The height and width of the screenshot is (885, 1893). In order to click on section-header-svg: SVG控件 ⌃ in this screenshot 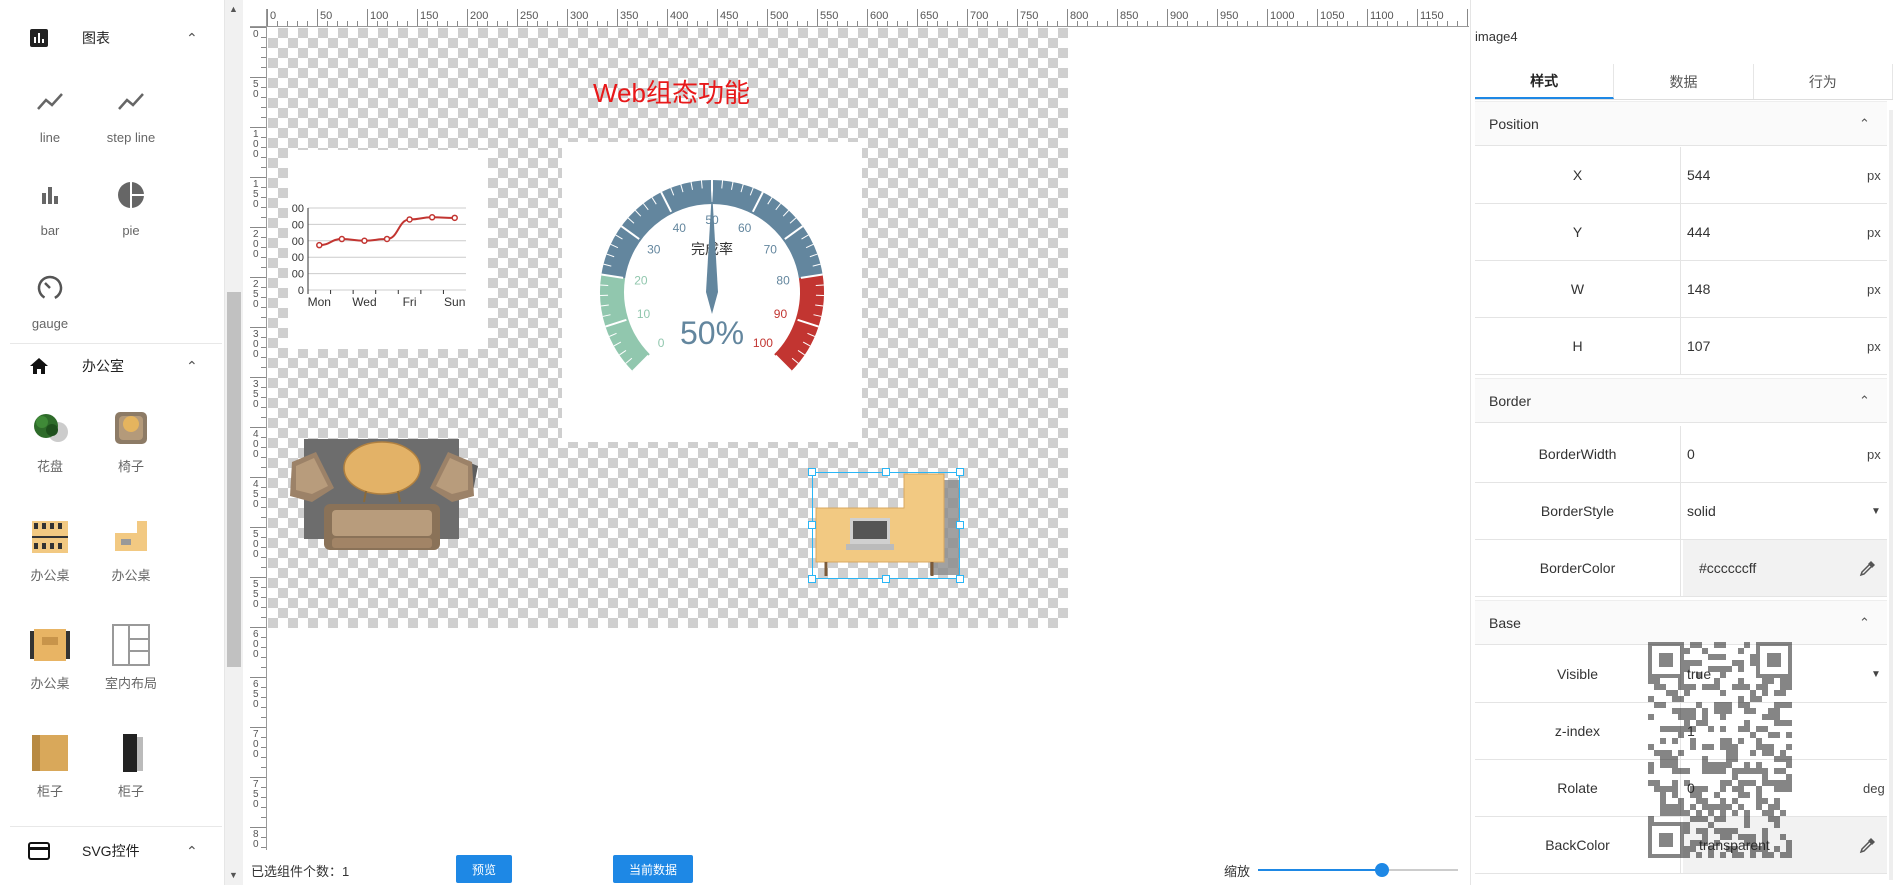, I will do `click(111, 851)`.